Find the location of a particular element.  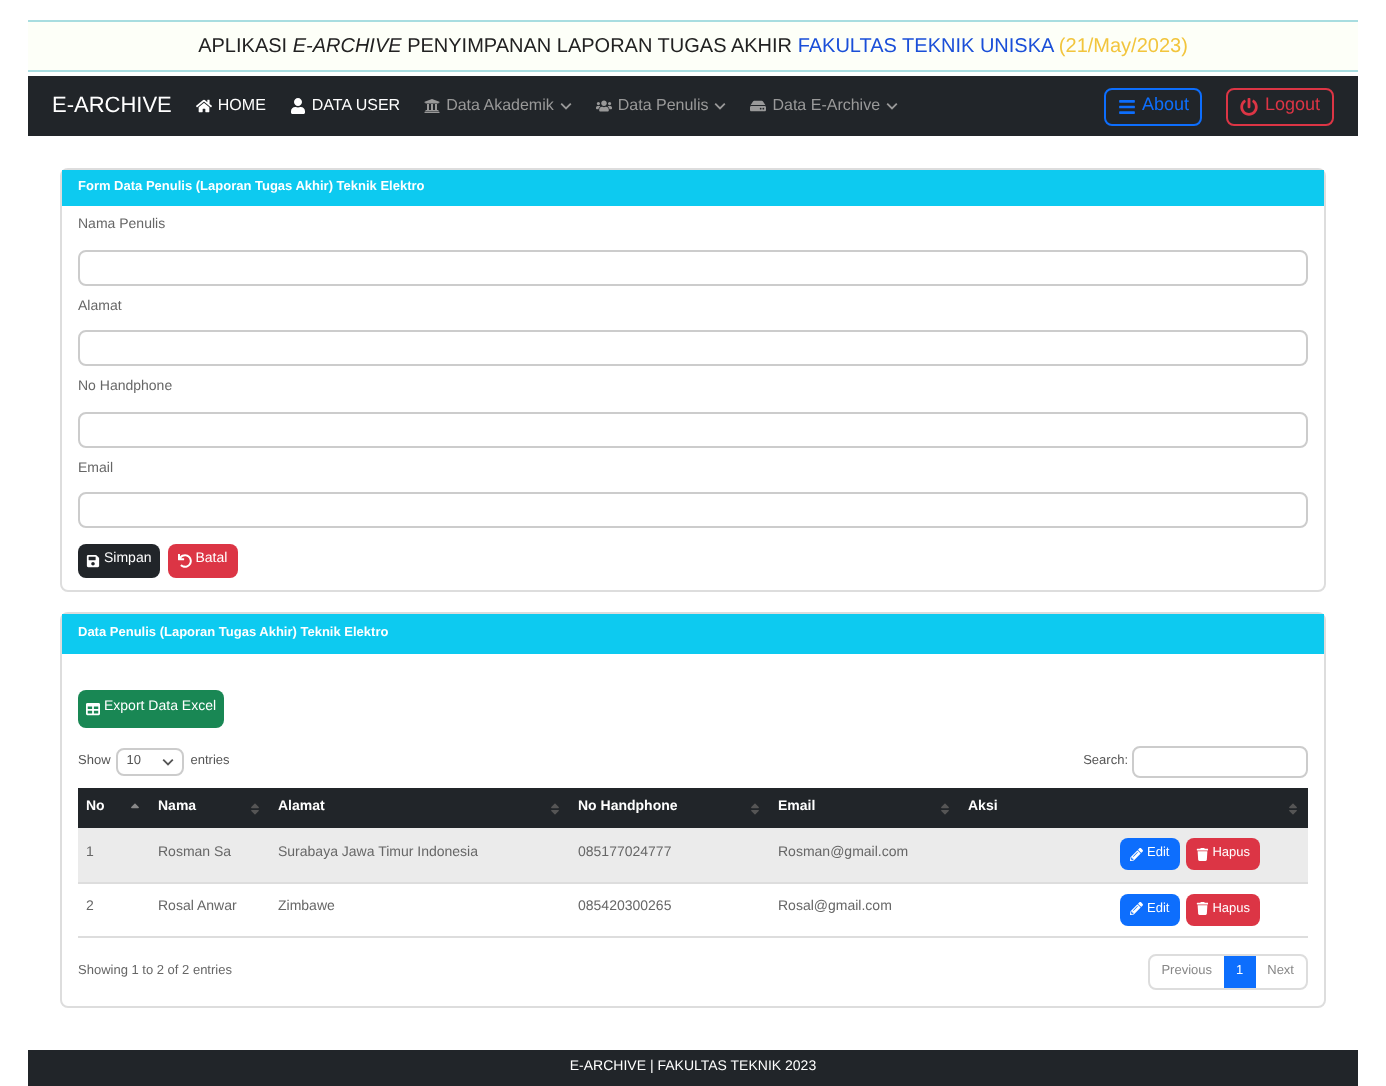

power-icon is located at coordinates (1249, 106).